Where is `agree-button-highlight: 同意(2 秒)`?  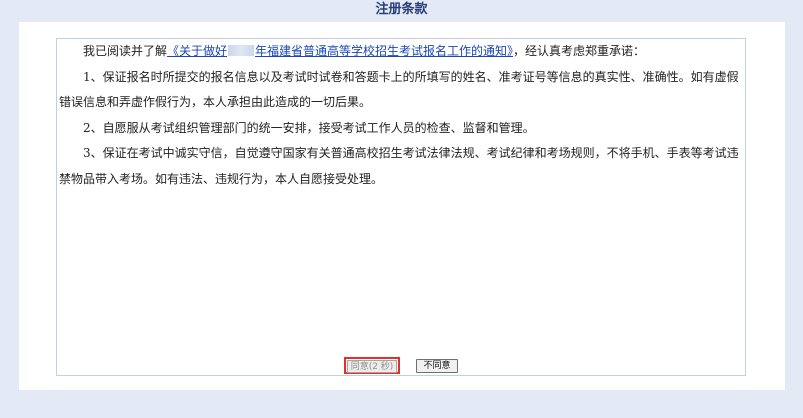
agree-button-highlight: 同意(2 秒) is located at coordinates (372, 365).